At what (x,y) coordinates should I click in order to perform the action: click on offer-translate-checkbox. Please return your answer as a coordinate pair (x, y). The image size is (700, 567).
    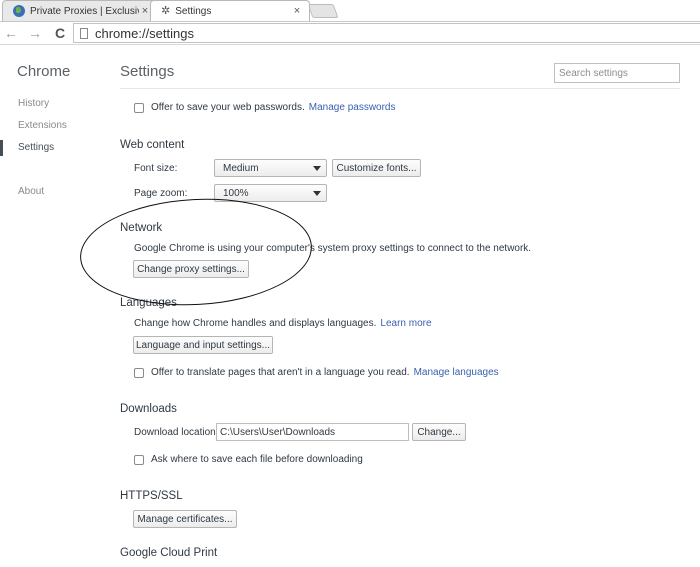
    Looking at the image, I should click on (139, 372).